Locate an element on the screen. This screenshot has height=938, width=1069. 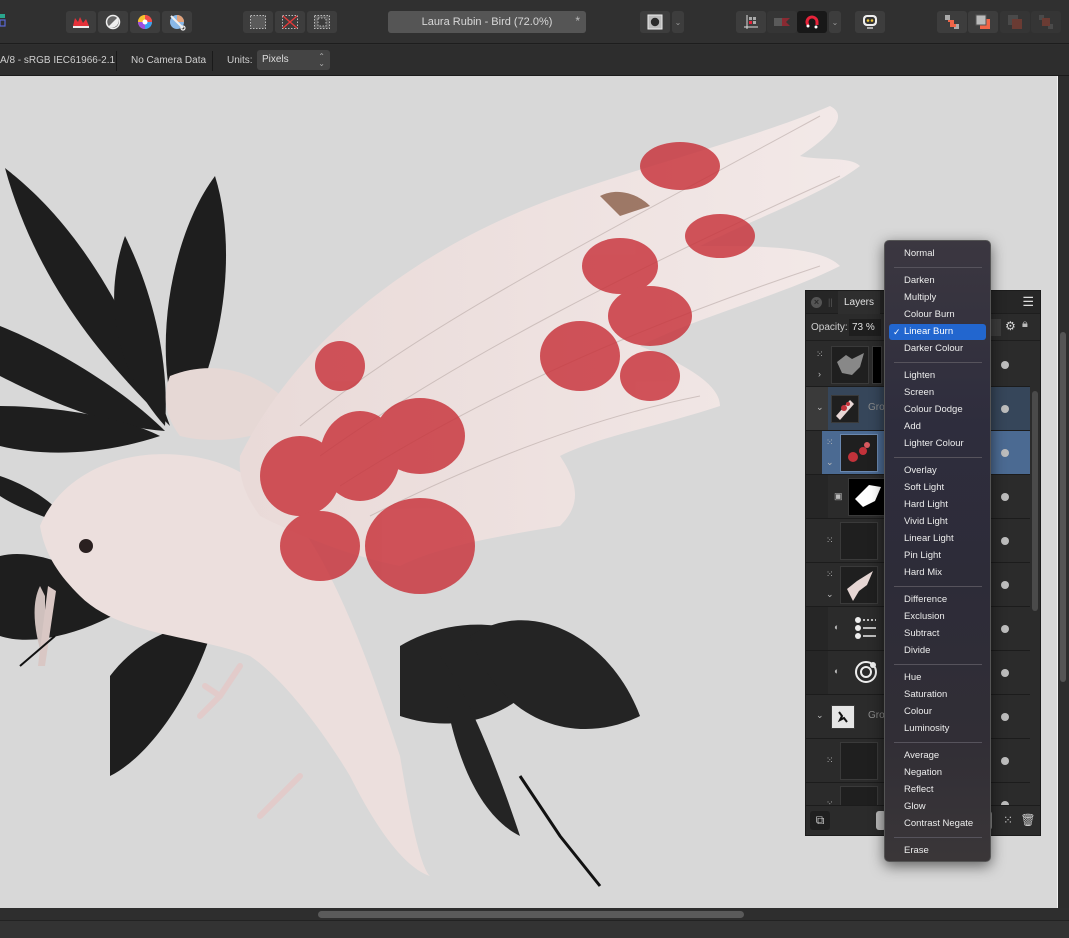
panel-menu-icon: ☰ is located at coordinates (1028, 301).